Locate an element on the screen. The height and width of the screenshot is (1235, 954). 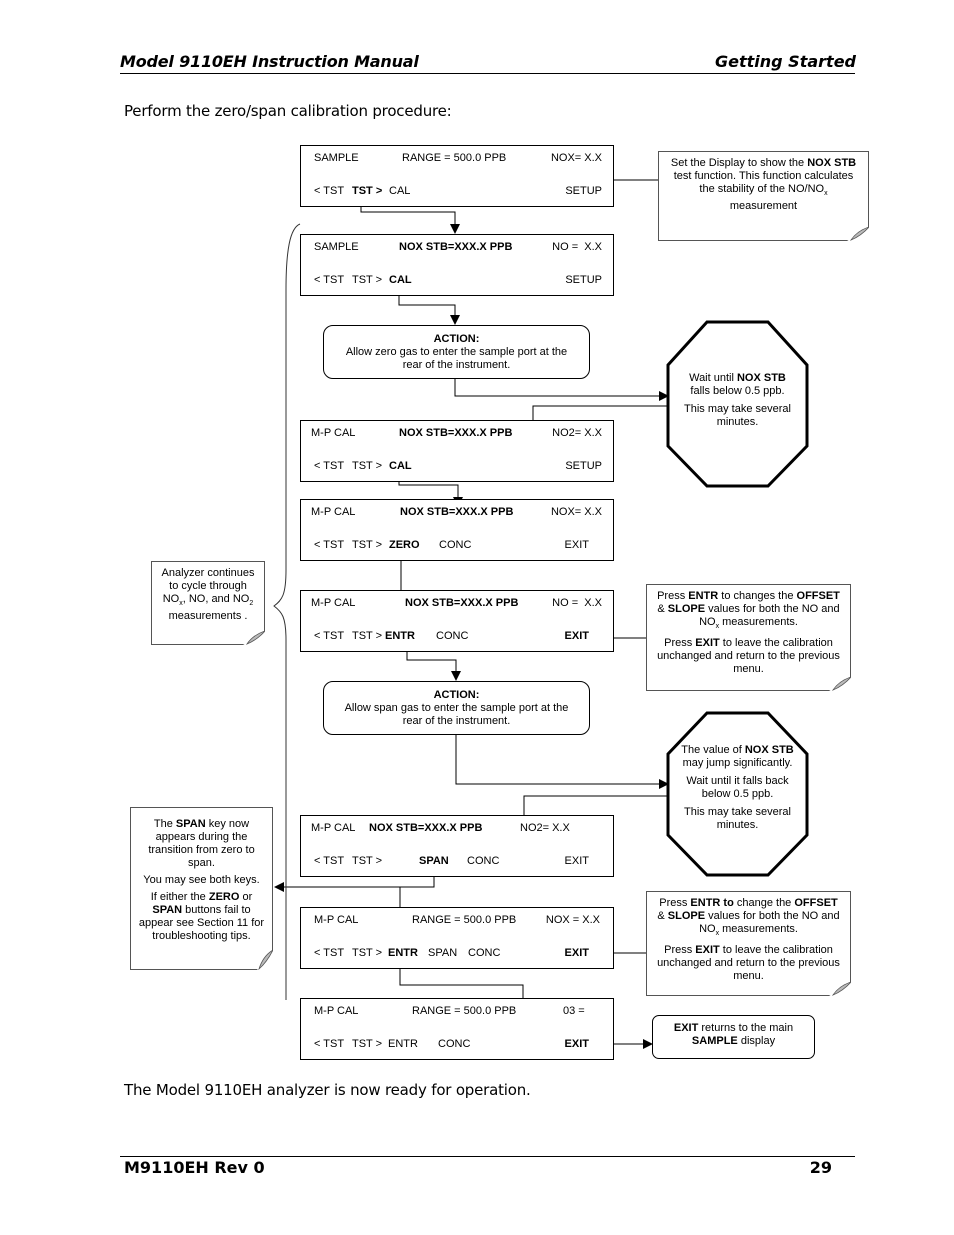
text-span: or is located at coordinates (246, 897).